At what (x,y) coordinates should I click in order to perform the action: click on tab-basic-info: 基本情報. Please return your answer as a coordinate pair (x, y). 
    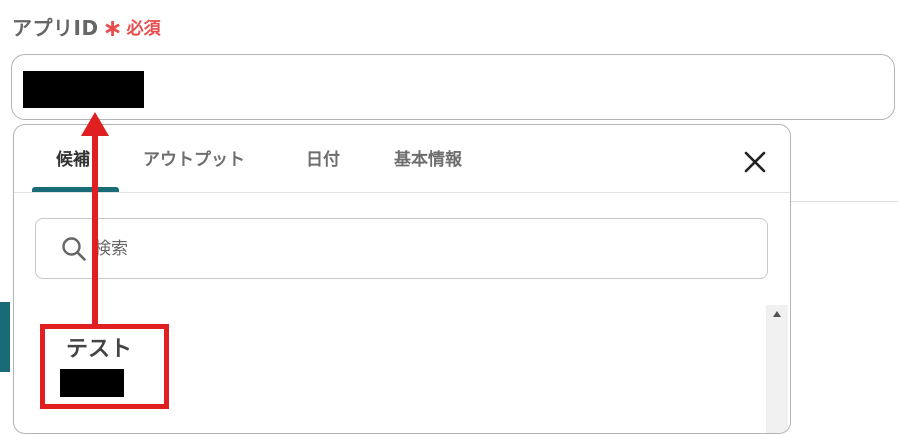
    Looking at the image, I should click on (428, 158).